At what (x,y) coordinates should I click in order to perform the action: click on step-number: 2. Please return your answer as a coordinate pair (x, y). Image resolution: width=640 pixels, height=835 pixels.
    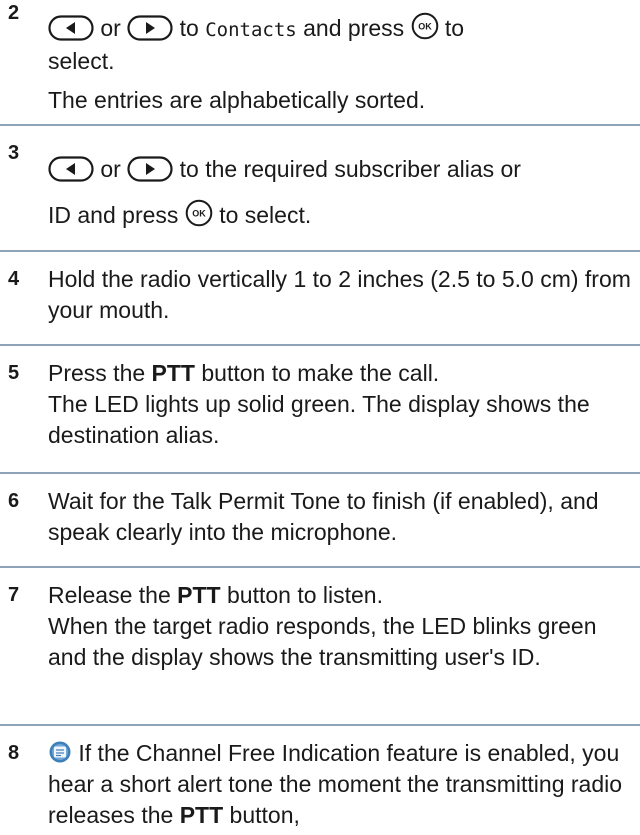
    Looking at the image, I should click on (14, 13).